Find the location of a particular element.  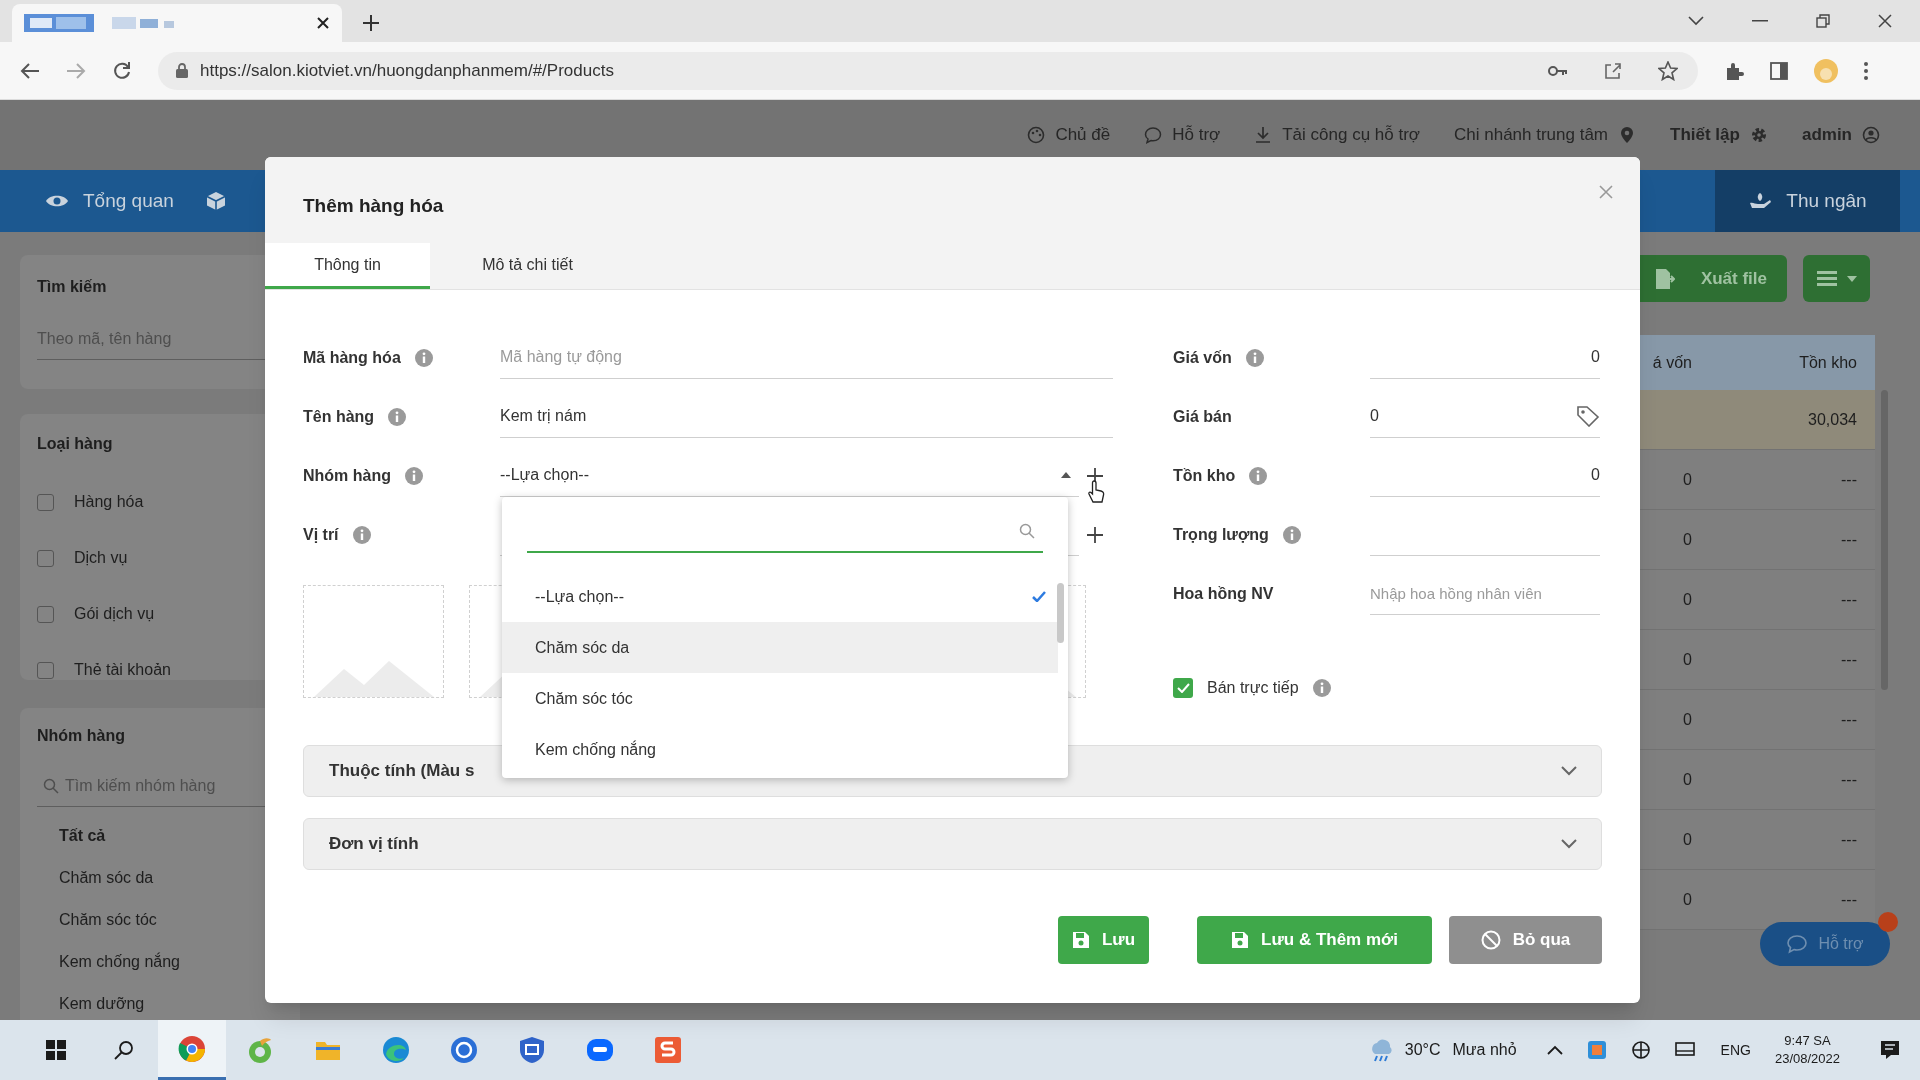

modal-tab: Mô tả chi tiết is located at coordinates (527, 266).